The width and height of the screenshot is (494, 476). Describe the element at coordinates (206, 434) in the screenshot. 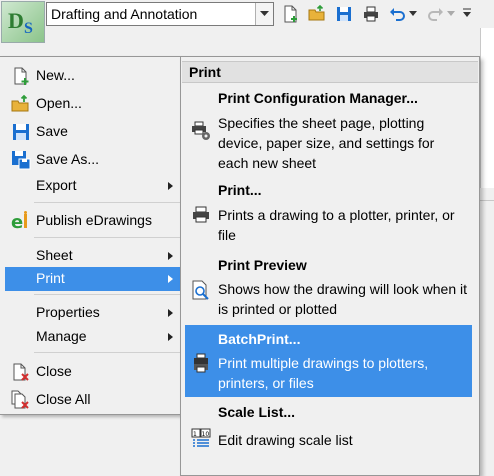

I see `svg-text: 10` at that location.